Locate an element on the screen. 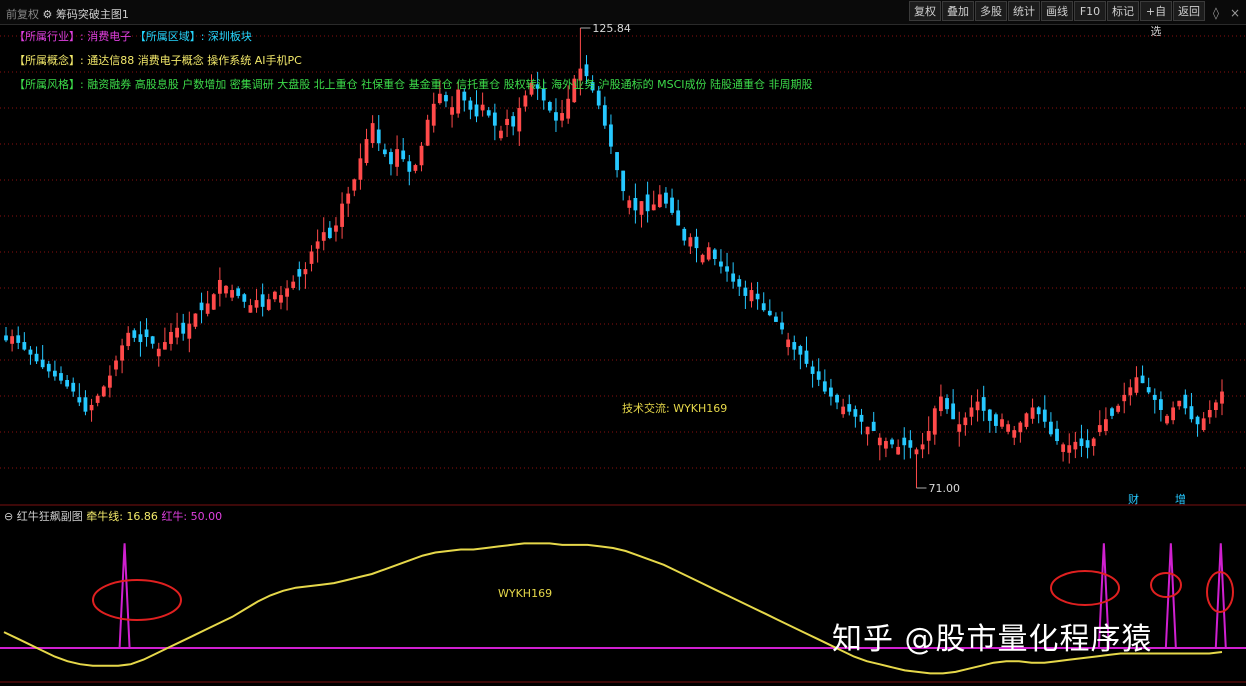 This screenshot has height=686, width=1246. high-label: 125.84 is located at coordinates (611, 28).